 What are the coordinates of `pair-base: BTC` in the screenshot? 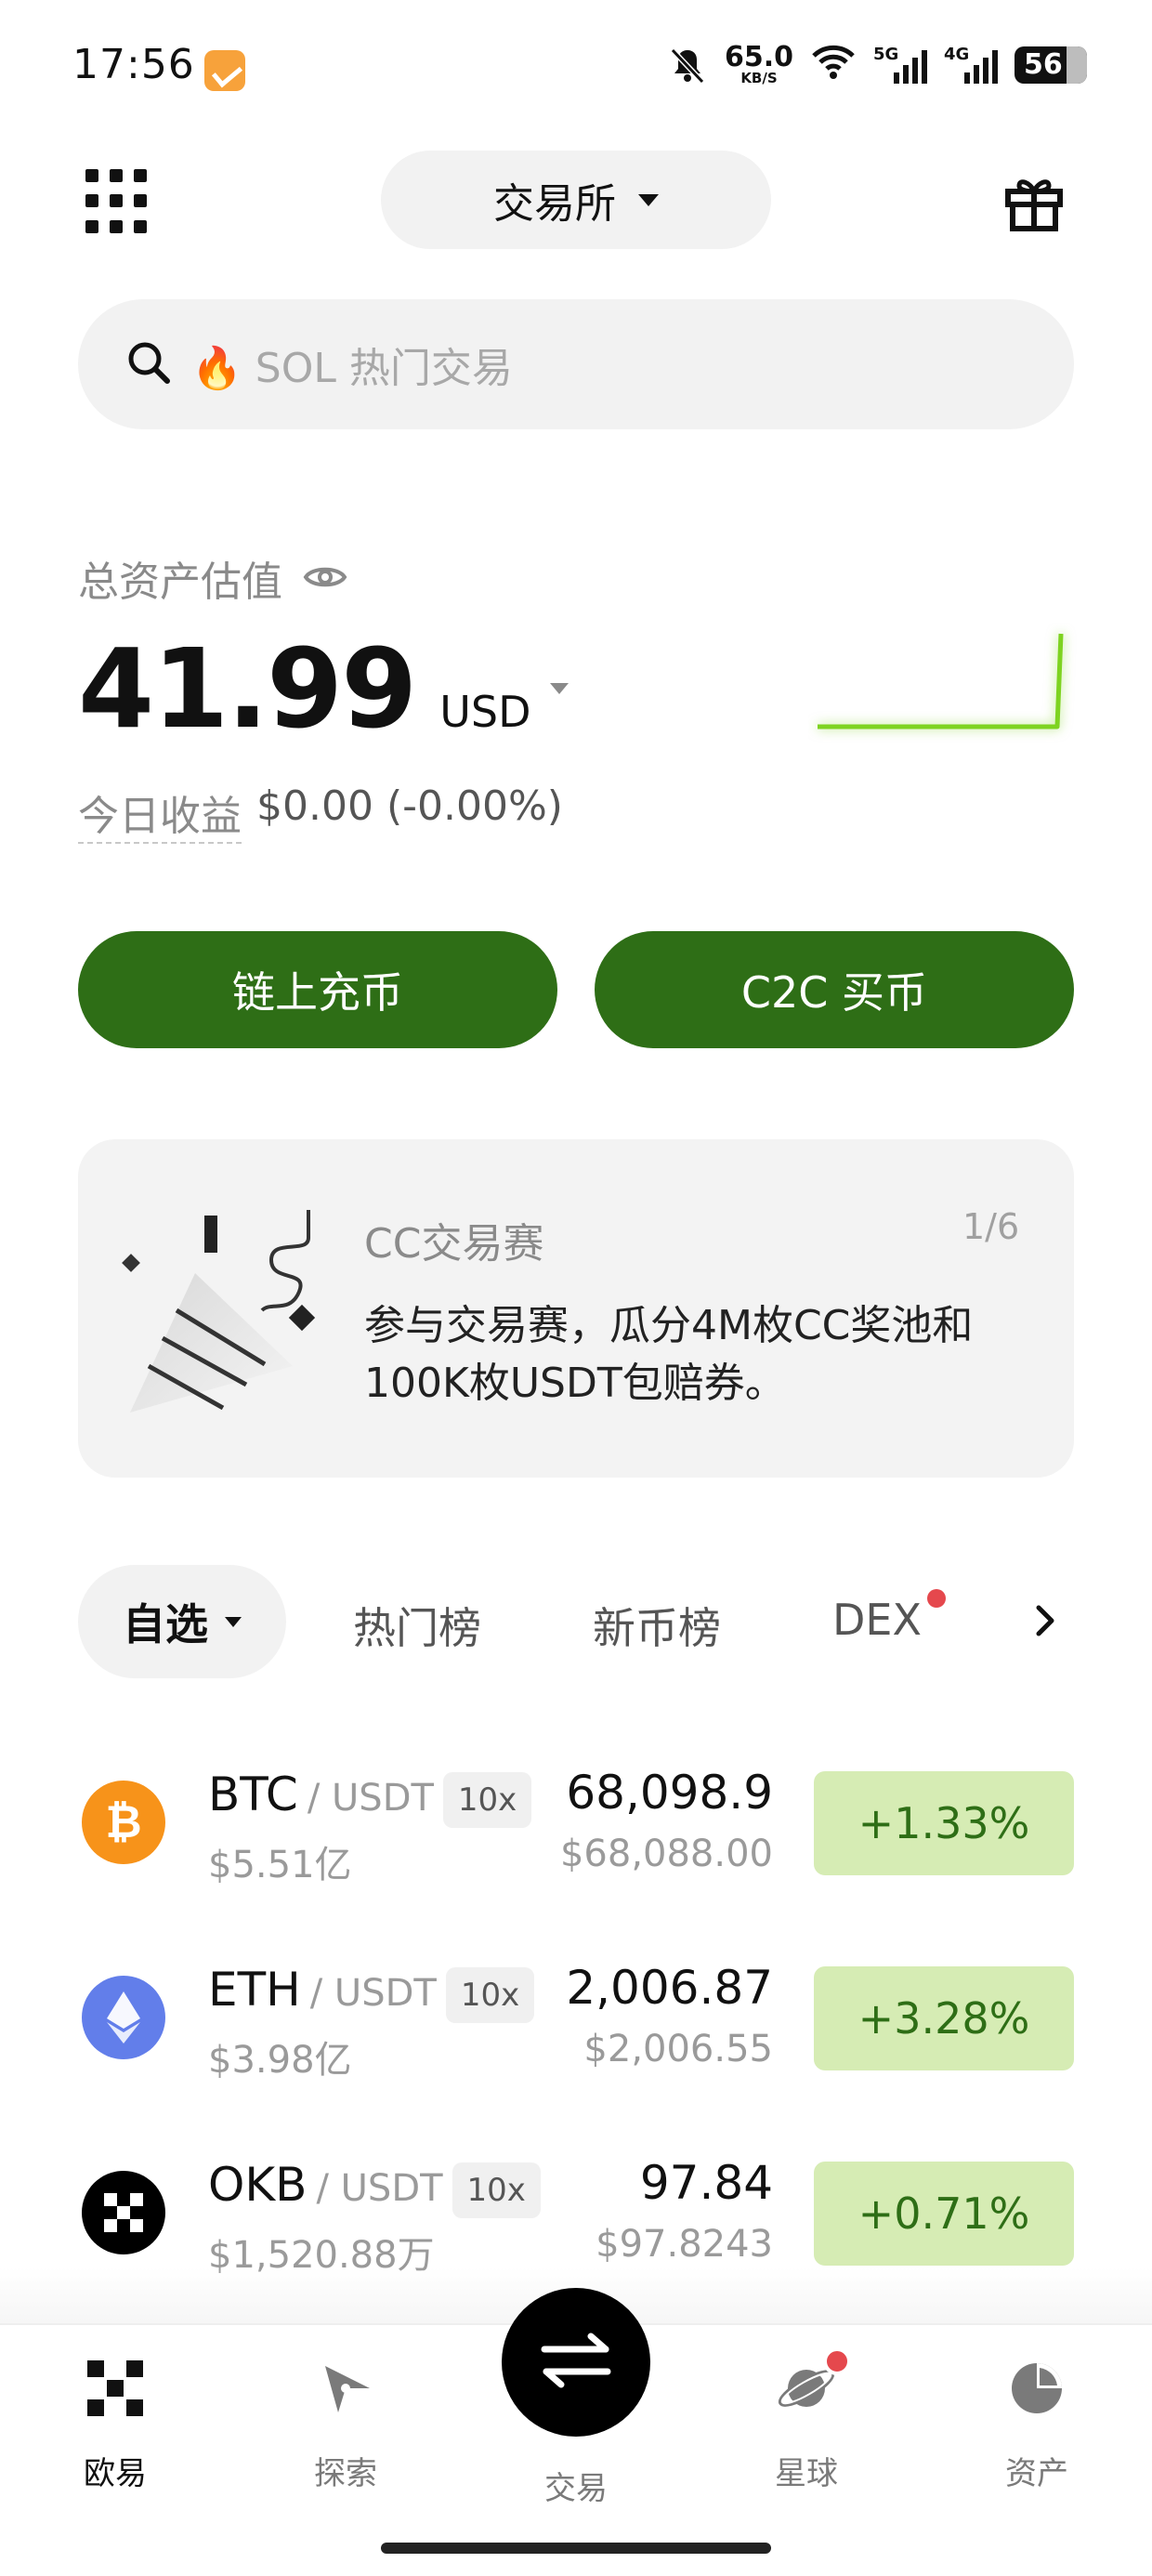 It's located at (253, 1794).